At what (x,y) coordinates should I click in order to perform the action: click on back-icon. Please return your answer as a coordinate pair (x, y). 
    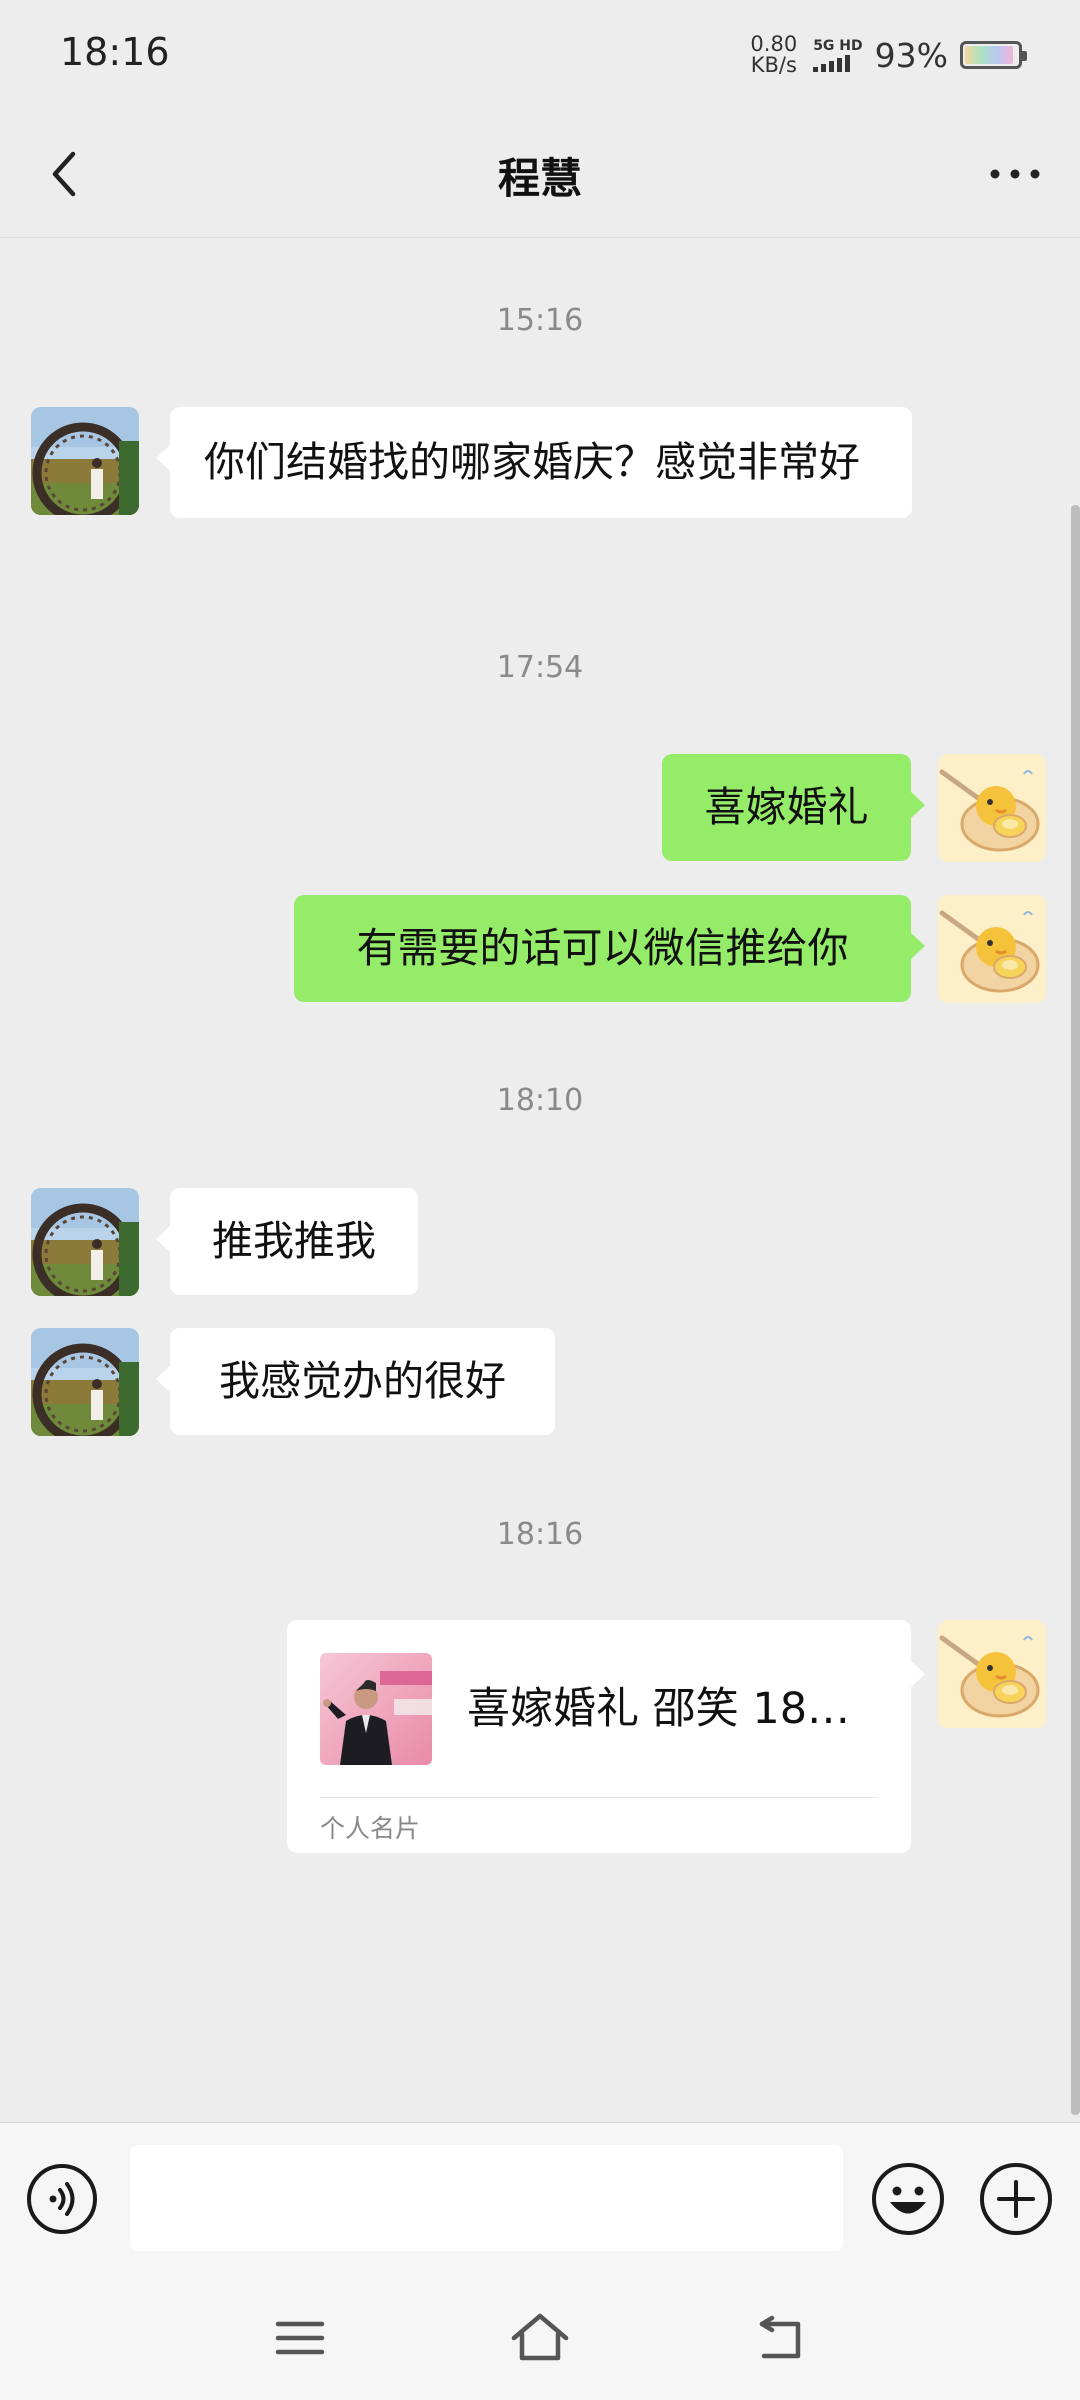
    Looking at the image, I should click on (780, 2337).